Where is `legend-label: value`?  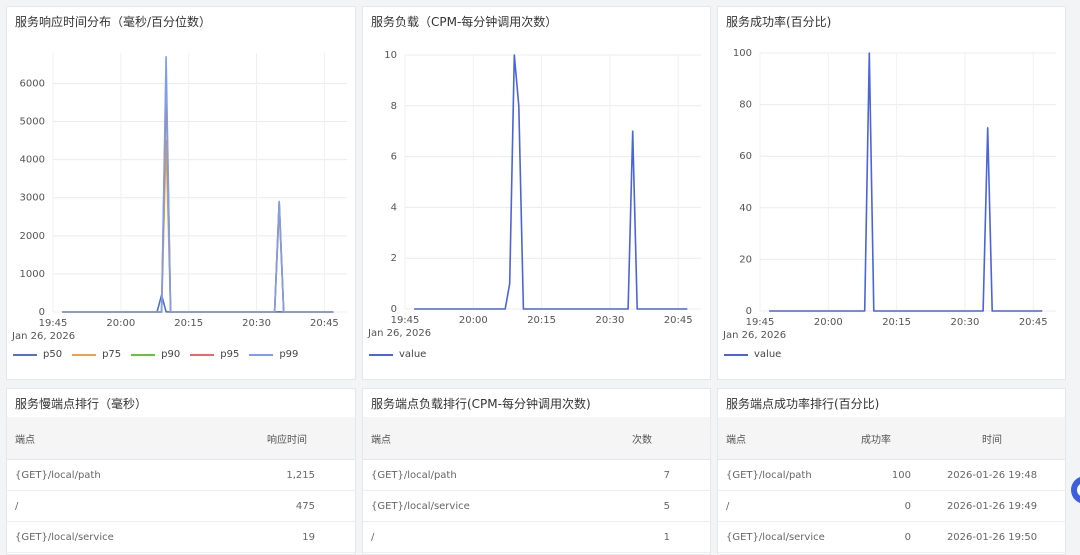 legend-label: value is located at coordinates (413, 354).